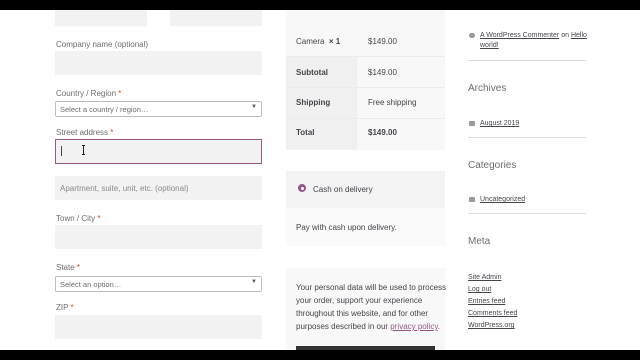  Describe the element at coordinates (320, 5) in the screenshot. I see `top-letterbox` at that location.